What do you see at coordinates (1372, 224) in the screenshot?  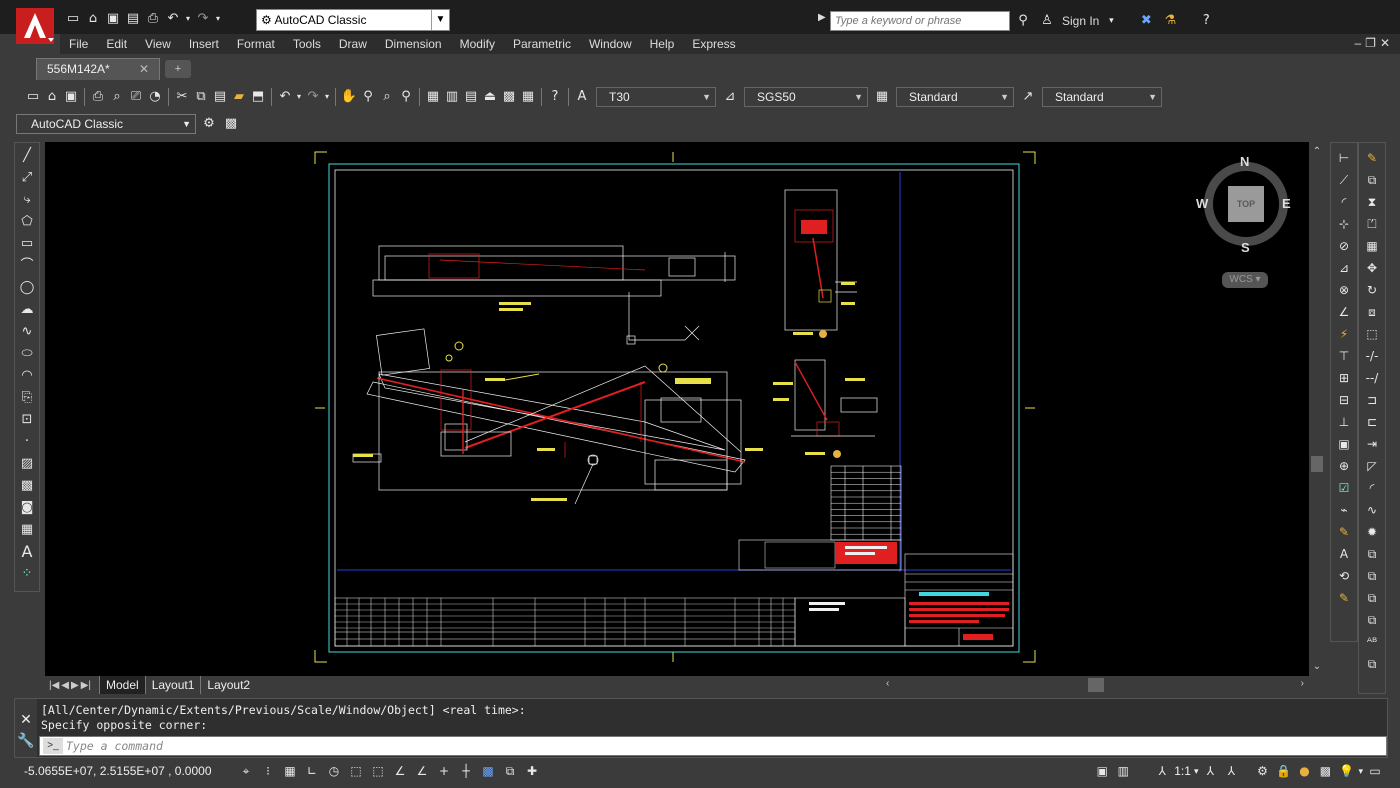 I see `offset-icon: ⏍` at bounding box center [1372, 224].